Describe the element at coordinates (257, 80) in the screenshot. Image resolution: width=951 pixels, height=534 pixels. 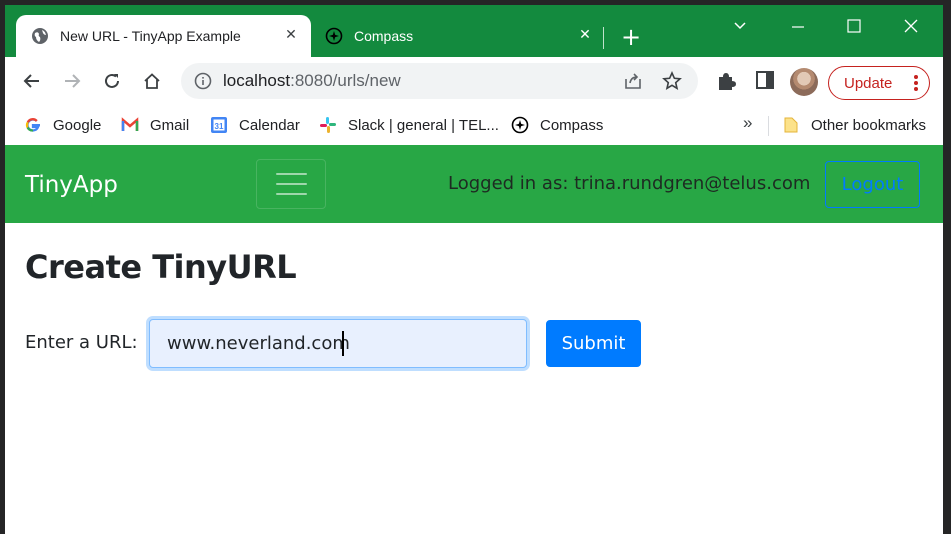
I see `url-host: localhost` at that location.